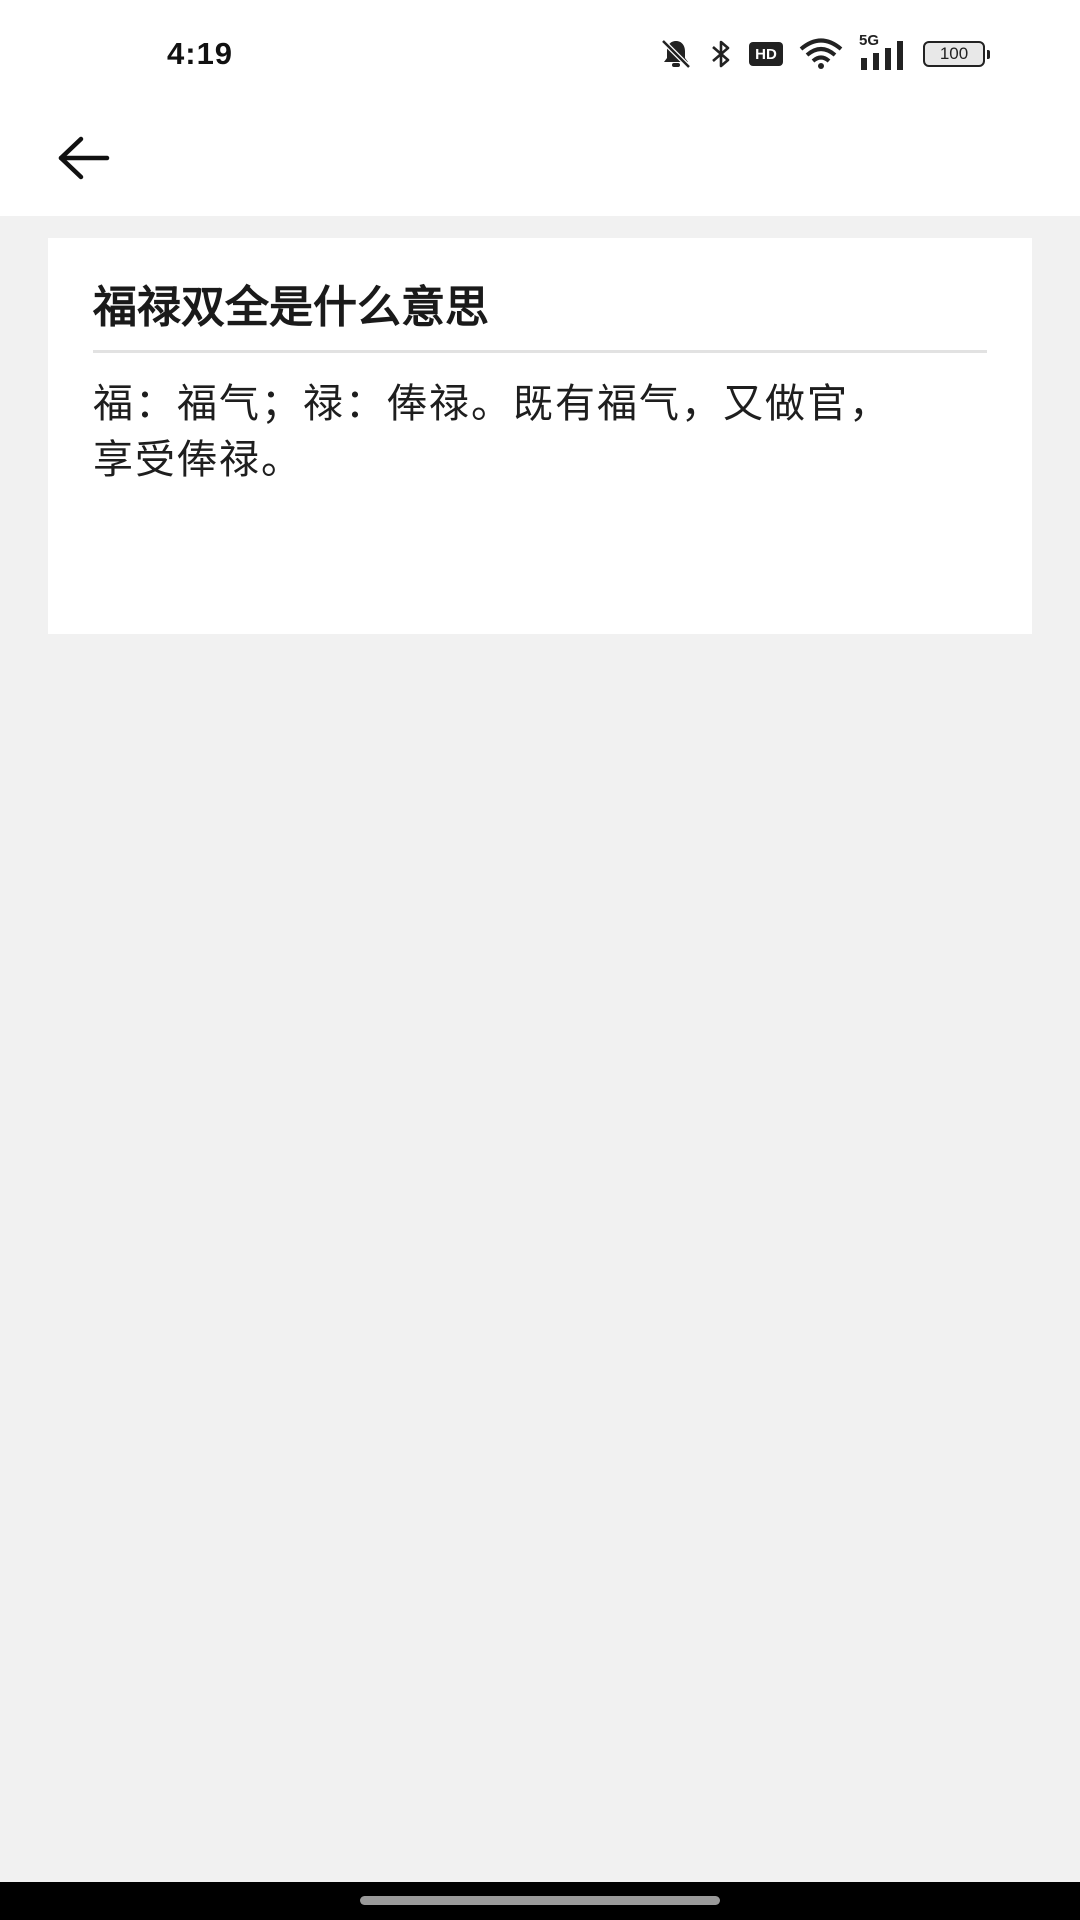 Image resolution: width=1080 pixels, height=1920 pixels. Describe the element at coordinates (291, 307) in the screenshot. I see `card-title: 福禄双全是什么意思` at that location.